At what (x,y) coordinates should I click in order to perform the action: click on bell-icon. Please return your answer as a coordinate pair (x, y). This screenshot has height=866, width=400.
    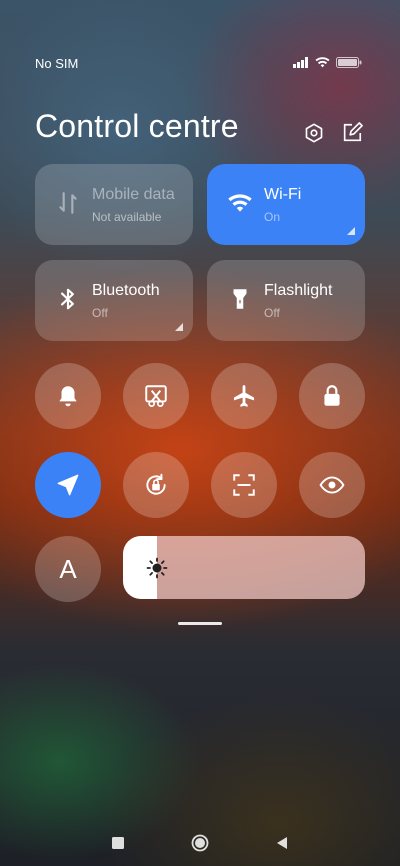
    Looking at the image, I should click on (68, 396).